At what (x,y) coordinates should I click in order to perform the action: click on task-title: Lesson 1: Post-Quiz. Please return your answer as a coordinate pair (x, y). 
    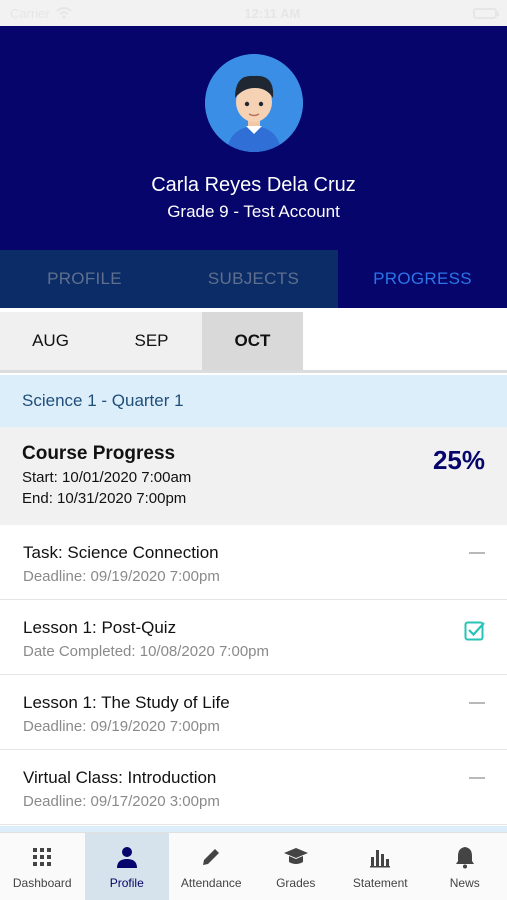
    Looking at the image, I should click on (100, 627).